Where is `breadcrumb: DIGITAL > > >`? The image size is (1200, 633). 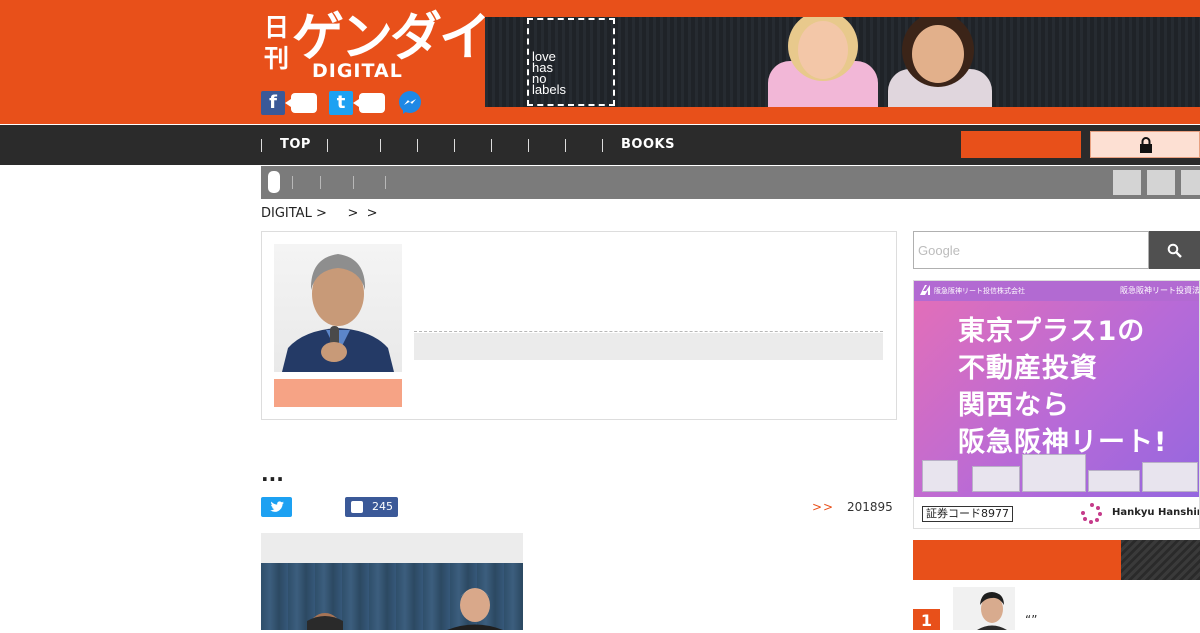
breadcrumb: DIGITAL > > > is located at coordinates (319, 213).